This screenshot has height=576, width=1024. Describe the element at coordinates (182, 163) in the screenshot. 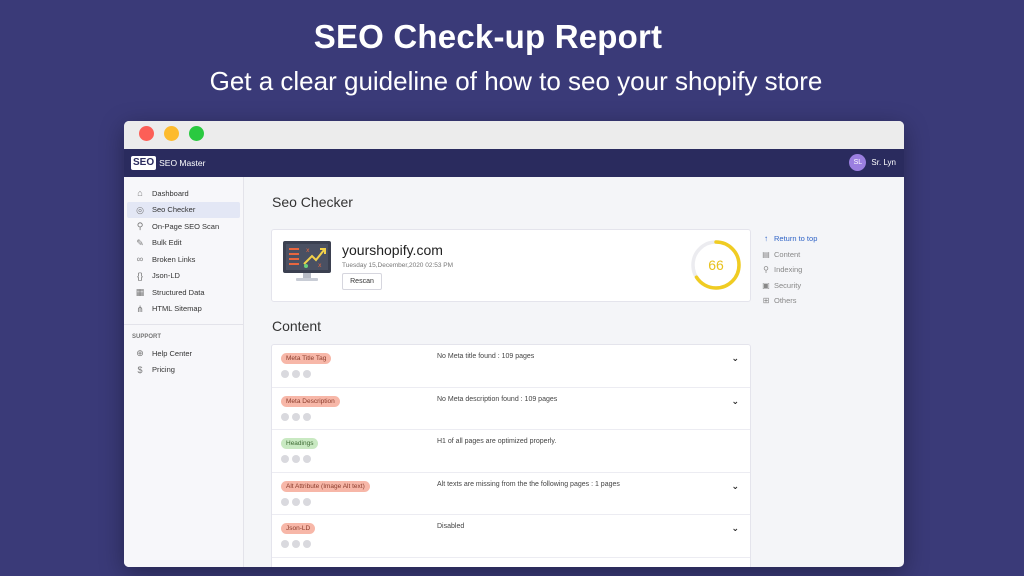

I see `app-name: SEO Master` at that location.